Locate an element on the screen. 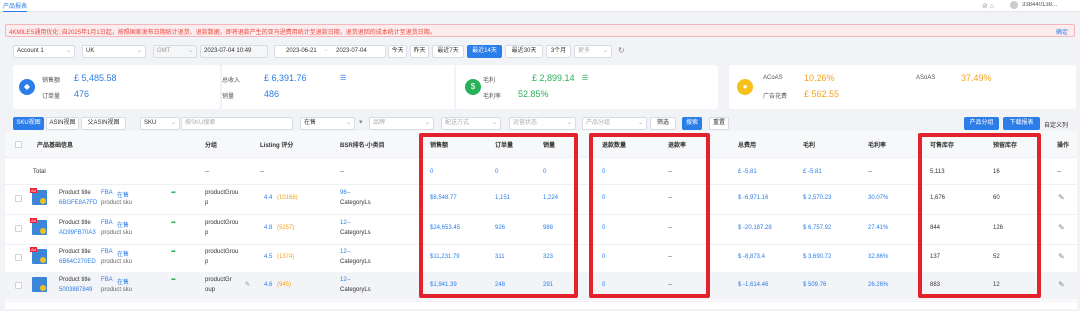 This screenshot has width=1080, height=311. col-reserved: 预留库存 is located at coordinates (1005, 144).